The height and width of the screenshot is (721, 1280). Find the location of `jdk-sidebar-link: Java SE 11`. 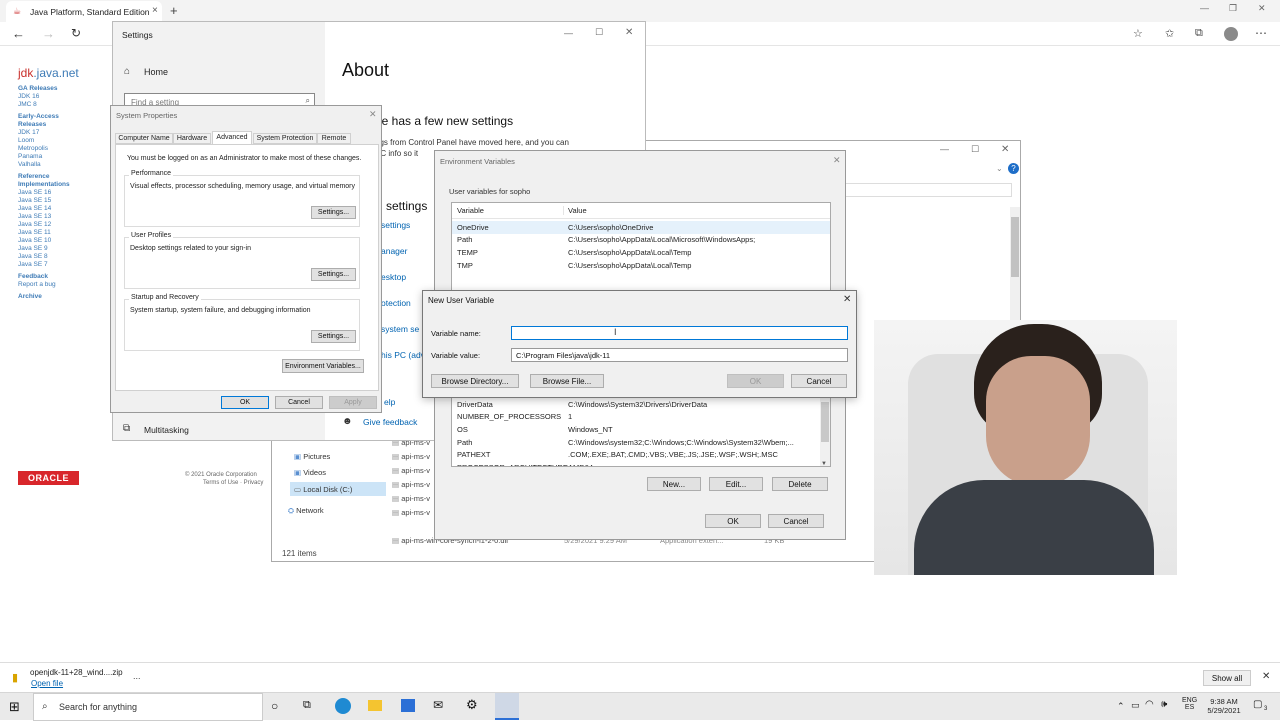

jdk-sidebar-link: Java SE 11 is located at coordinates (58, 233).